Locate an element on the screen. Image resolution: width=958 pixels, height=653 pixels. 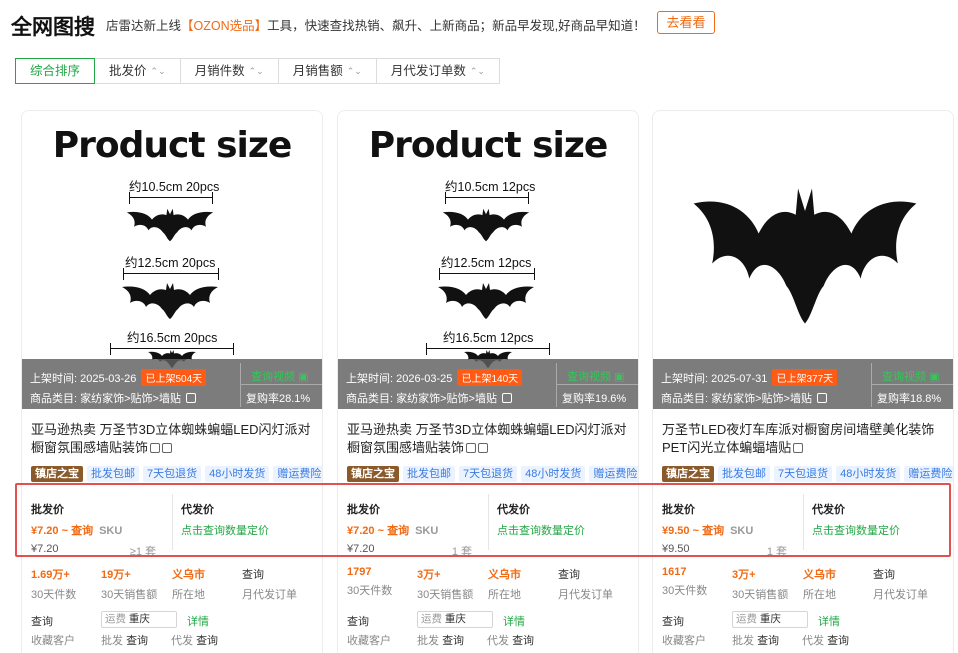
dropship-label: 代发价 is located at coordinates (197, 510).